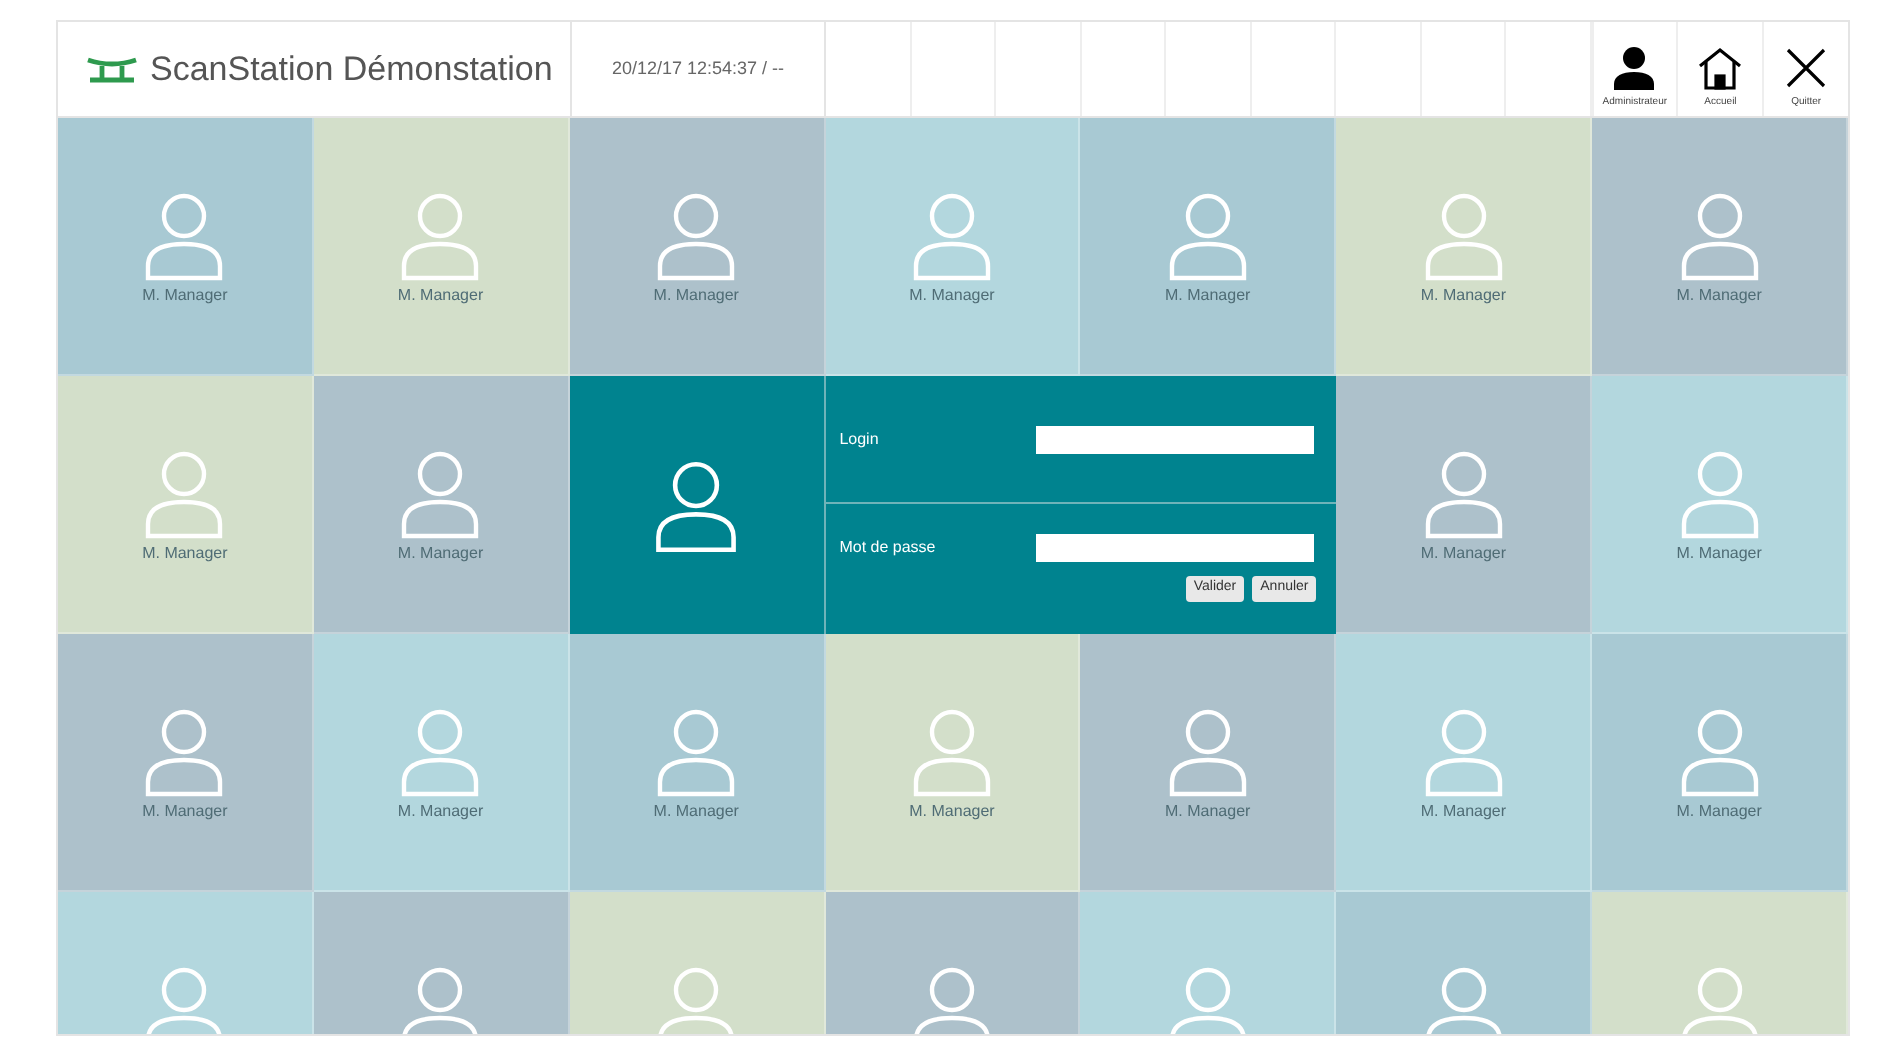  What do you see at coordinates (112, 69) in the screenshot?
I see `logo-icon` at bounding box center [112, 69].